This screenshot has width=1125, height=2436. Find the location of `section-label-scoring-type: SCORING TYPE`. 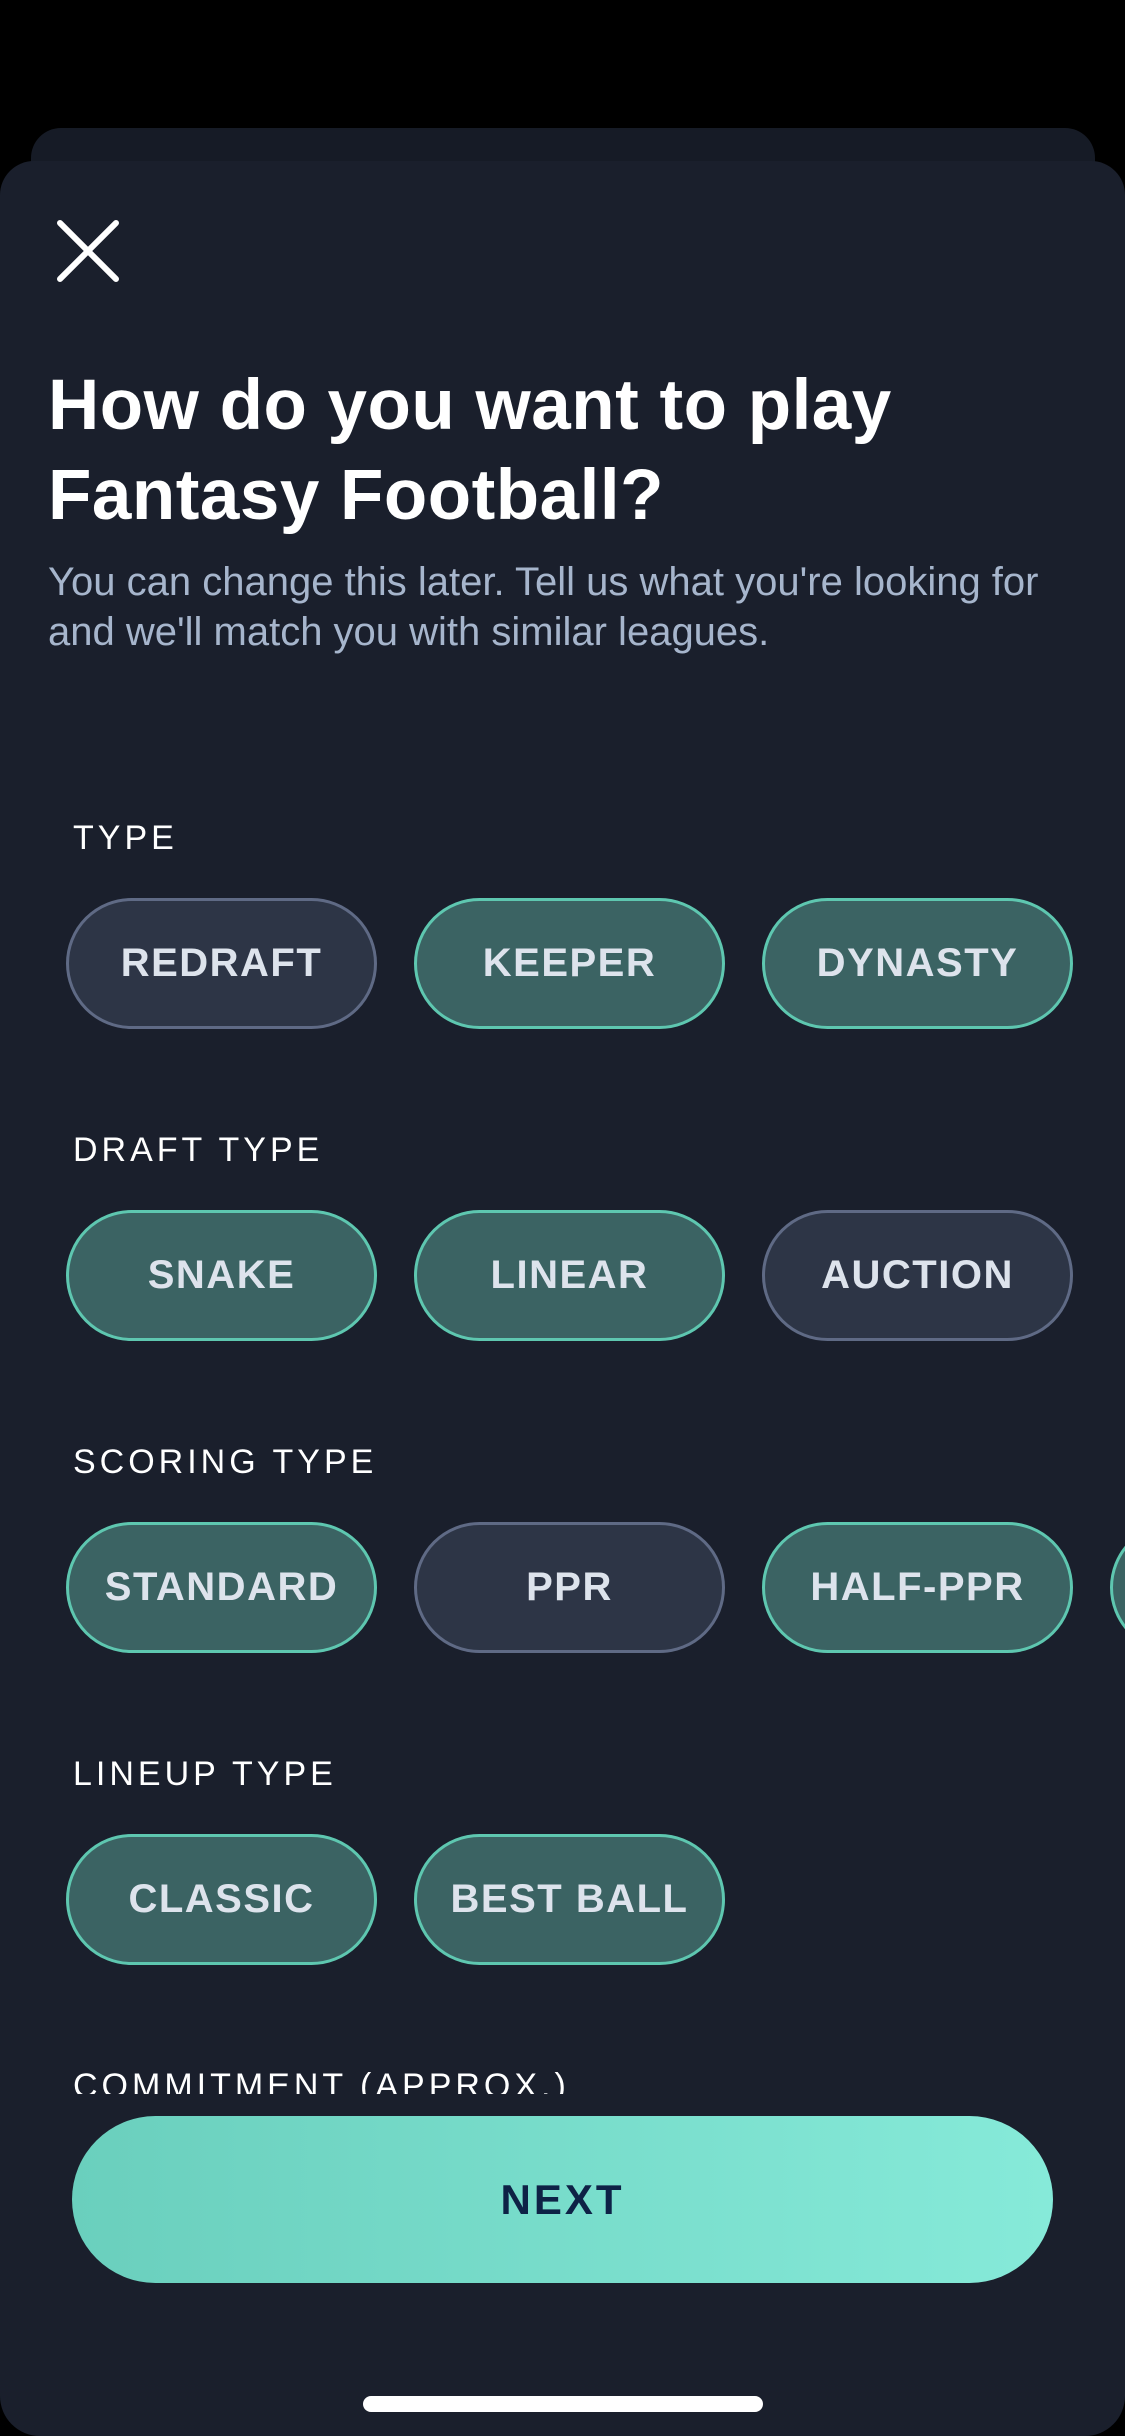

section-label-scoring-type: SCORING TYPE is located at coordinates (225, 1462).